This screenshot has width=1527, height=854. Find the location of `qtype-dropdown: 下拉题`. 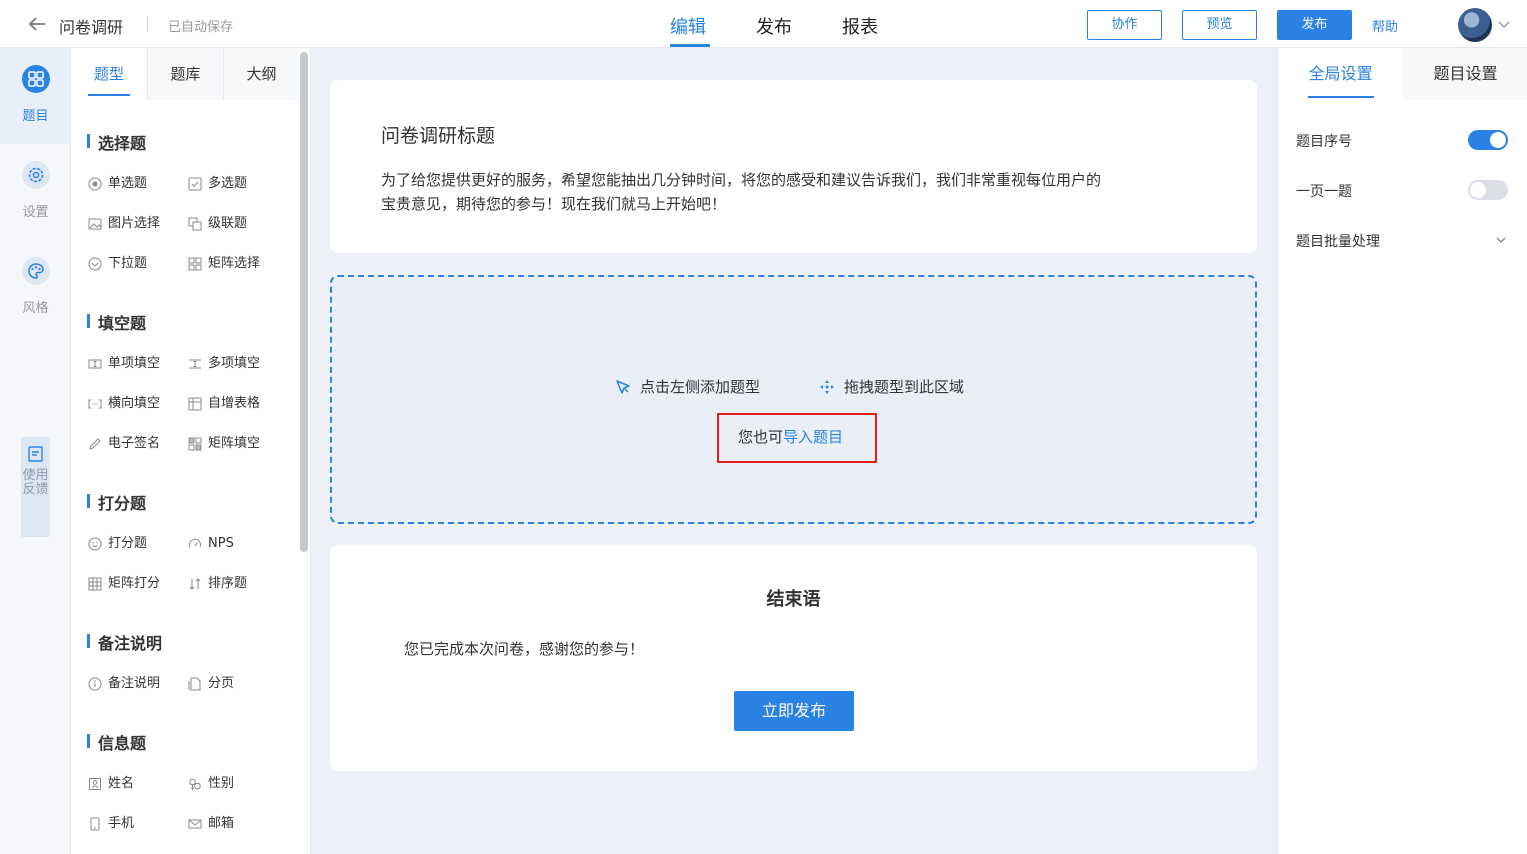

qtype-dropdown: 下拉题 is located at coordinates (117, 264).